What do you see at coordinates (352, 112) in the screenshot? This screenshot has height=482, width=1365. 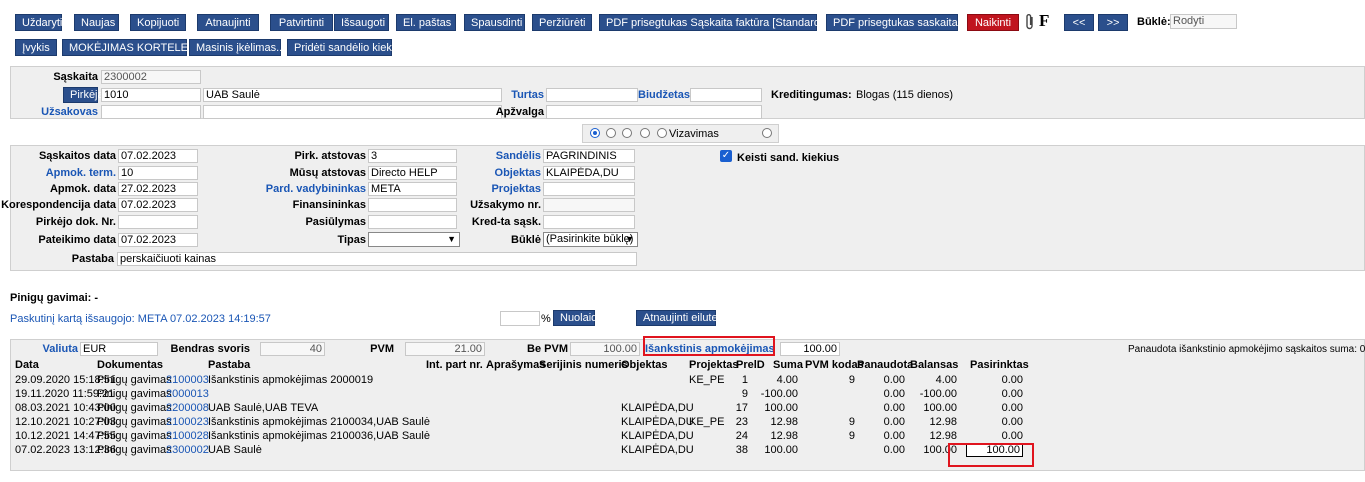 I see `orderer-name-field` at bounding box center [352, 112].